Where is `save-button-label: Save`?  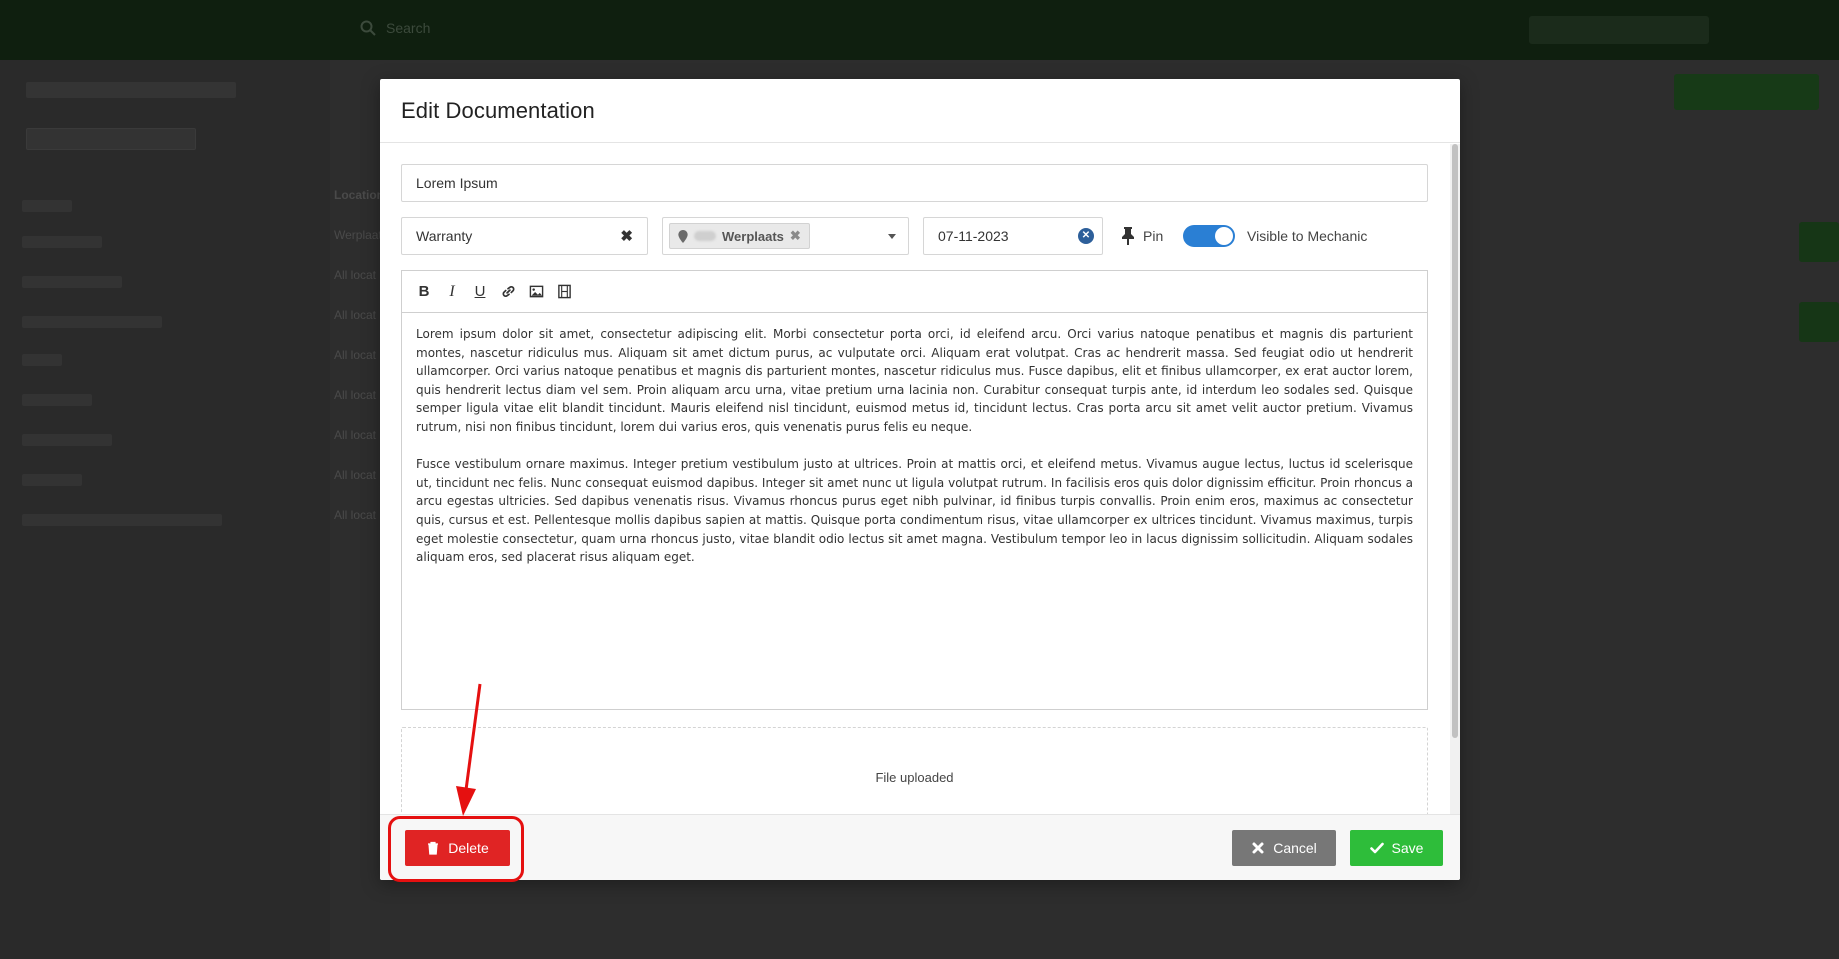 save-button-label: Save is located at coordinates (1407, 848).